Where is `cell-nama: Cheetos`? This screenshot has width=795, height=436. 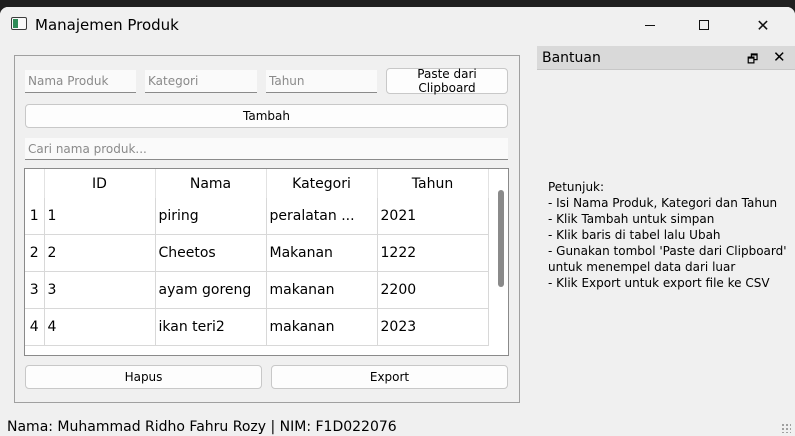
cell-nama: Cheetos is located at coordinates (211, 253).